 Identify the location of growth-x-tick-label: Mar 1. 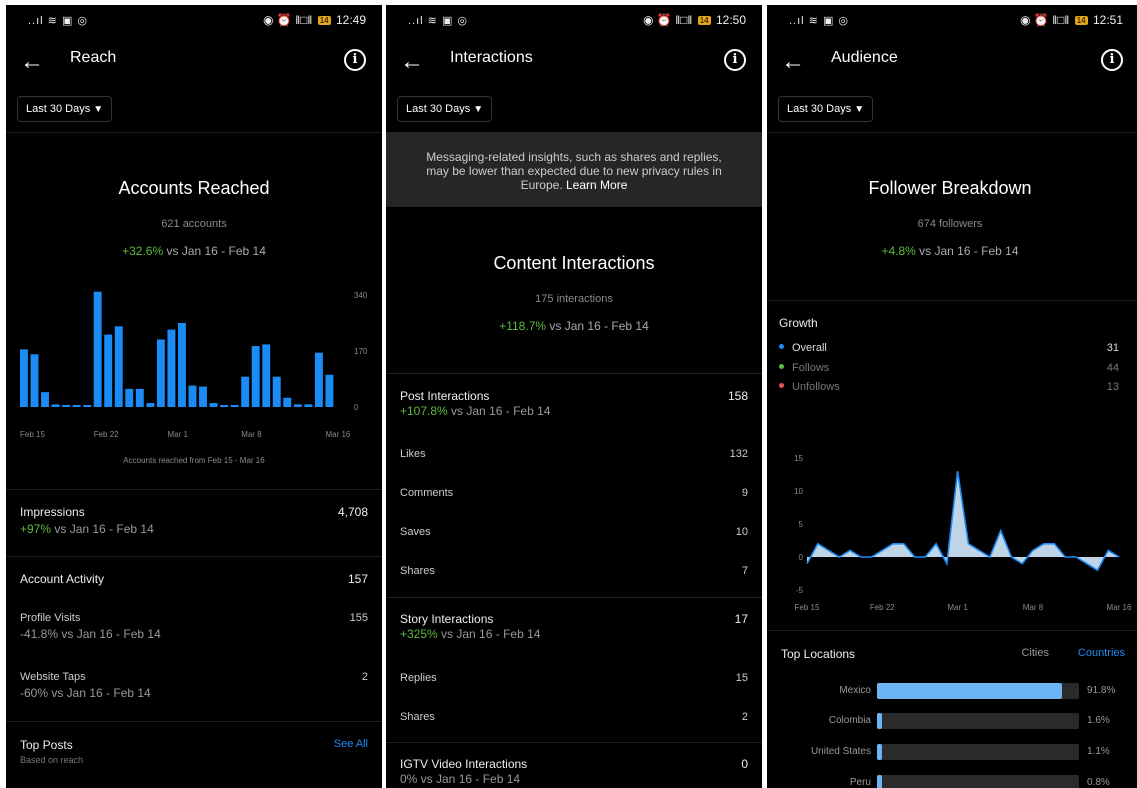
(957, 607).